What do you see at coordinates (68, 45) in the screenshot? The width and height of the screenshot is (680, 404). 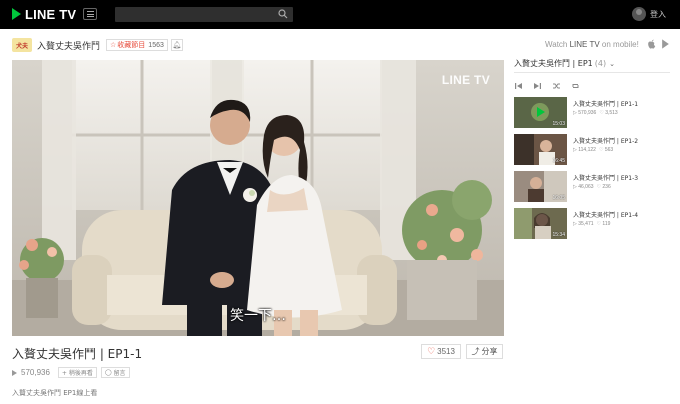 I see `show-title: 入贅丈夫吳作鬥` at bounding box center [68, 45].